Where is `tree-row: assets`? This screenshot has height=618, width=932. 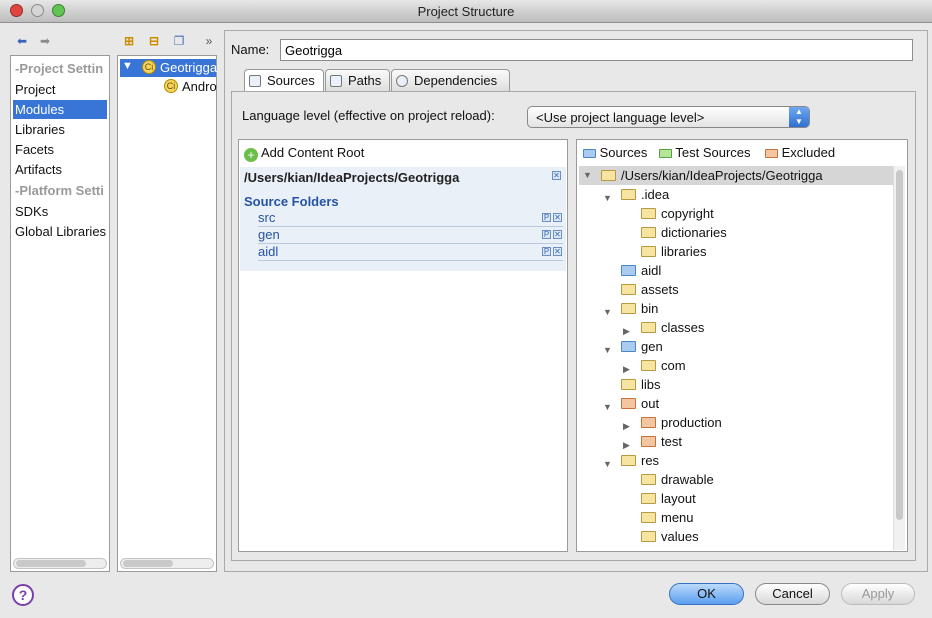 tree-row: assets is located at coordinates (734, 289).